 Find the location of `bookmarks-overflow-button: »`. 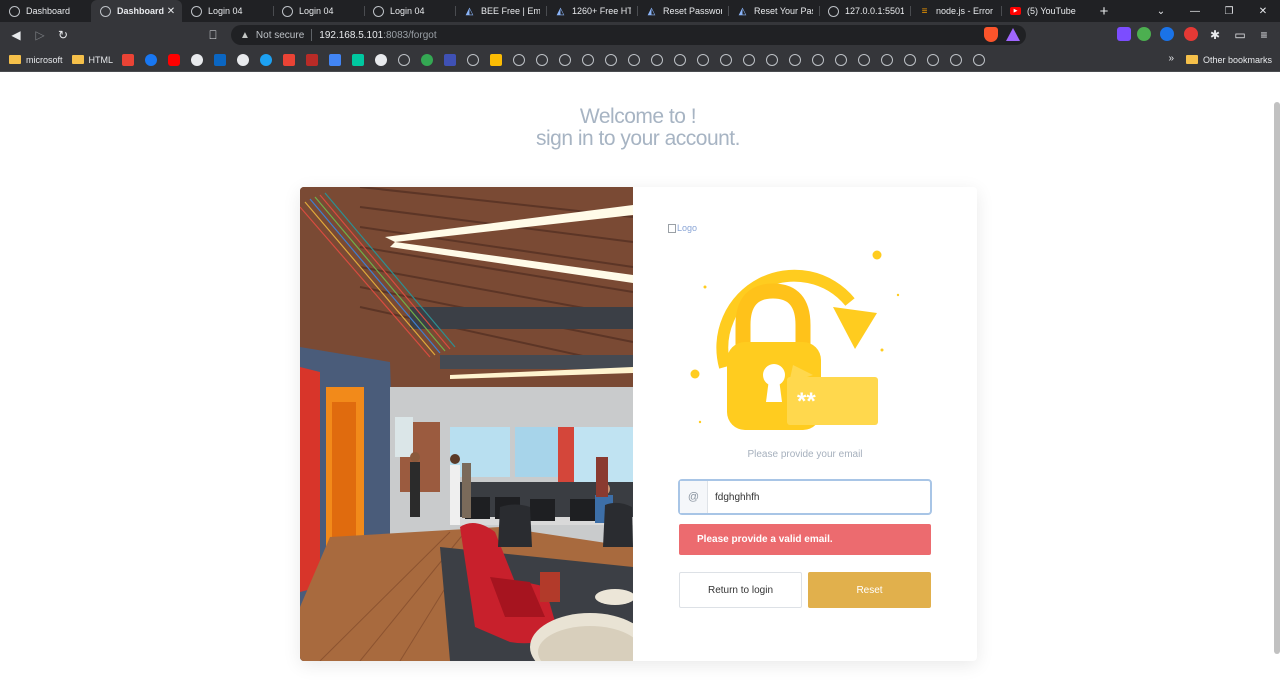

bookmarks-overflow-button: » is located at coordinates (1171, 58).